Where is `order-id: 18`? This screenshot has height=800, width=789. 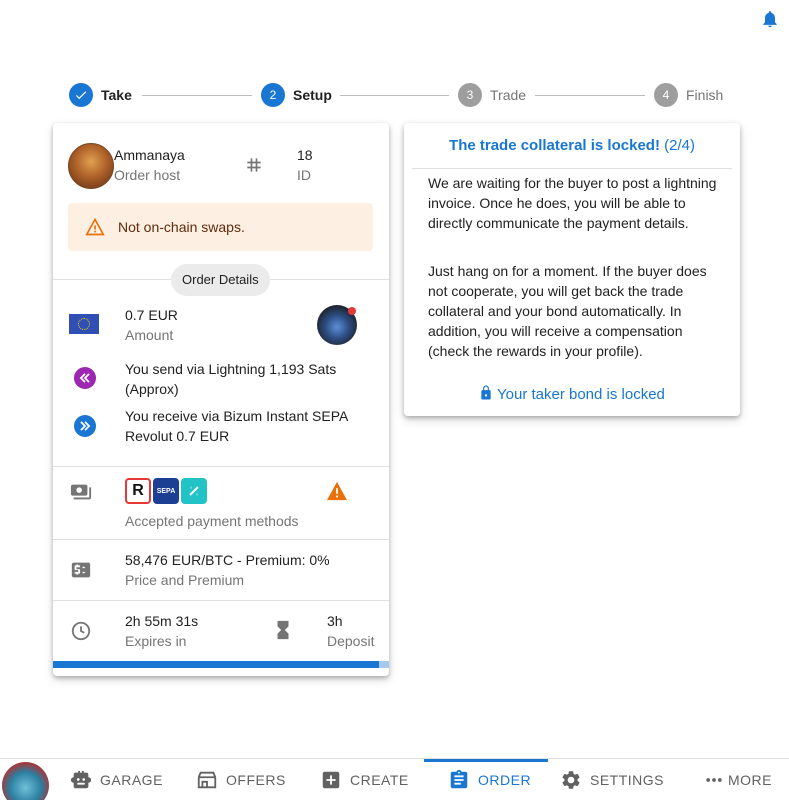 order-id: 18 is located at coordinates (305, 155).